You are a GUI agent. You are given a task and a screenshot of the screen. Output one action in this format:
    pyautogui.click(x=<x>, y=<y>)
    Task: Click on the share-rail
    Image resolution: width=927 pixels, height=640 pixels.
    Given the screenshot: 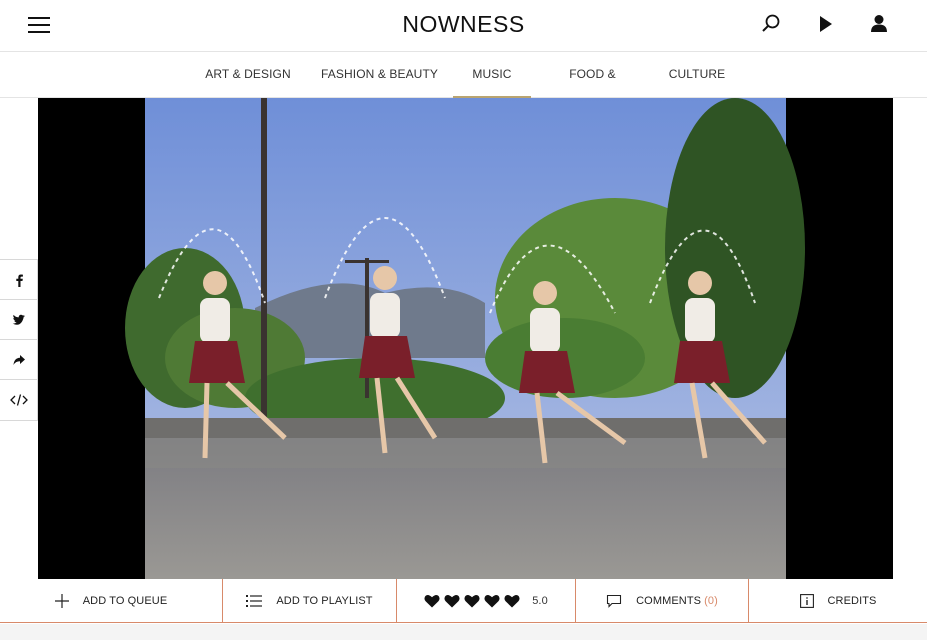 What is the action you would take?
    pyautogui.click(x=19, y=340)
    